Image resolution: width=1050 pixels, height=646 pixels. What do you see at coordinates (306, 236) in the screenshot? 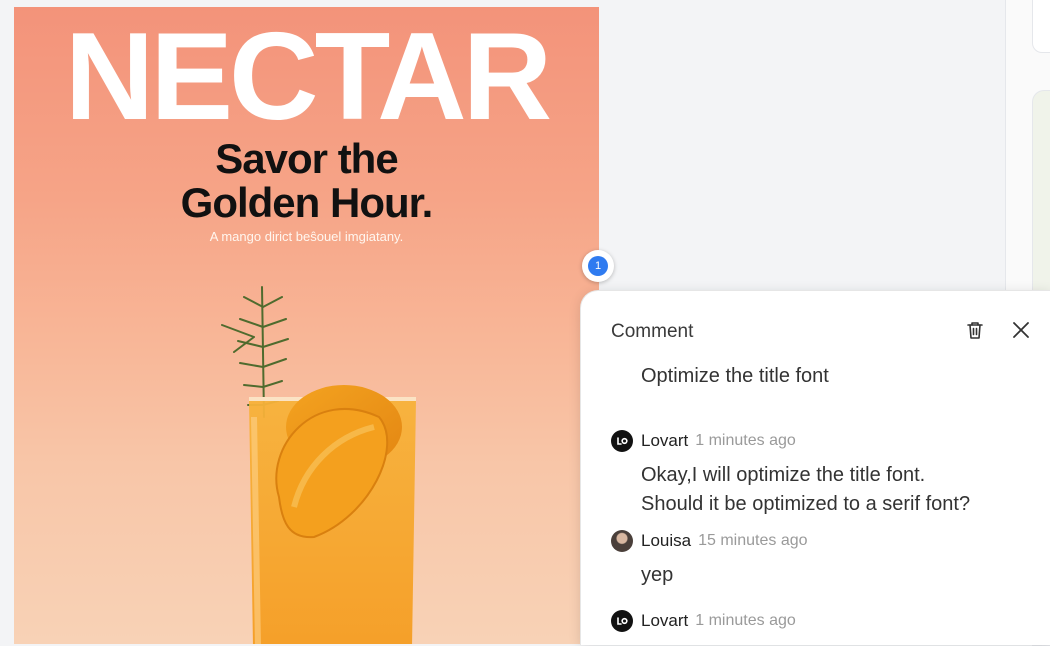
I see `poster-tagline: A mango dirict beŝouel imgiatany.` at bounding box center [306, 236].